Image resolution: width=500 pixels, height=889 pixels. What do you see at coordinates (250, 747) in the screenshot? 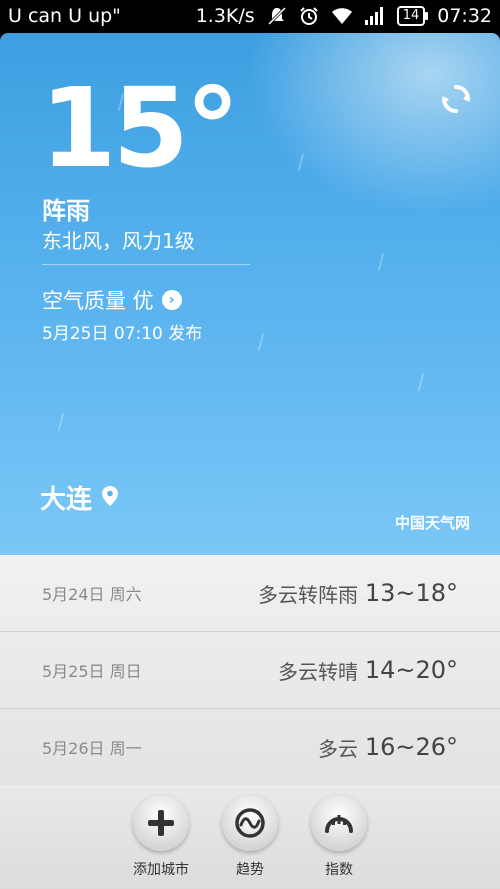
I see `forecast-row: 5月26日 周一 多云 16~26°` at bounding box center [250, 747].